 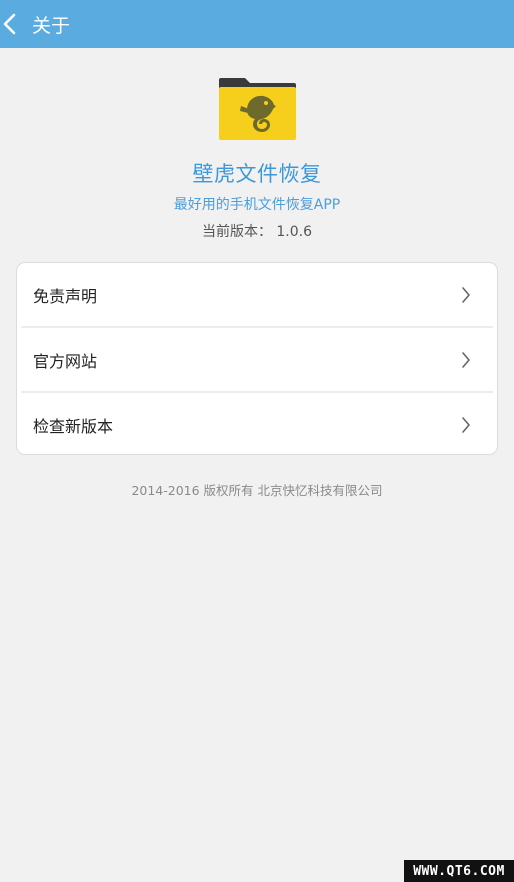 What do you see at coordinates (51, 25) in the screenshot?
I see `page-title: 关于` at bounding box center [51, 25].